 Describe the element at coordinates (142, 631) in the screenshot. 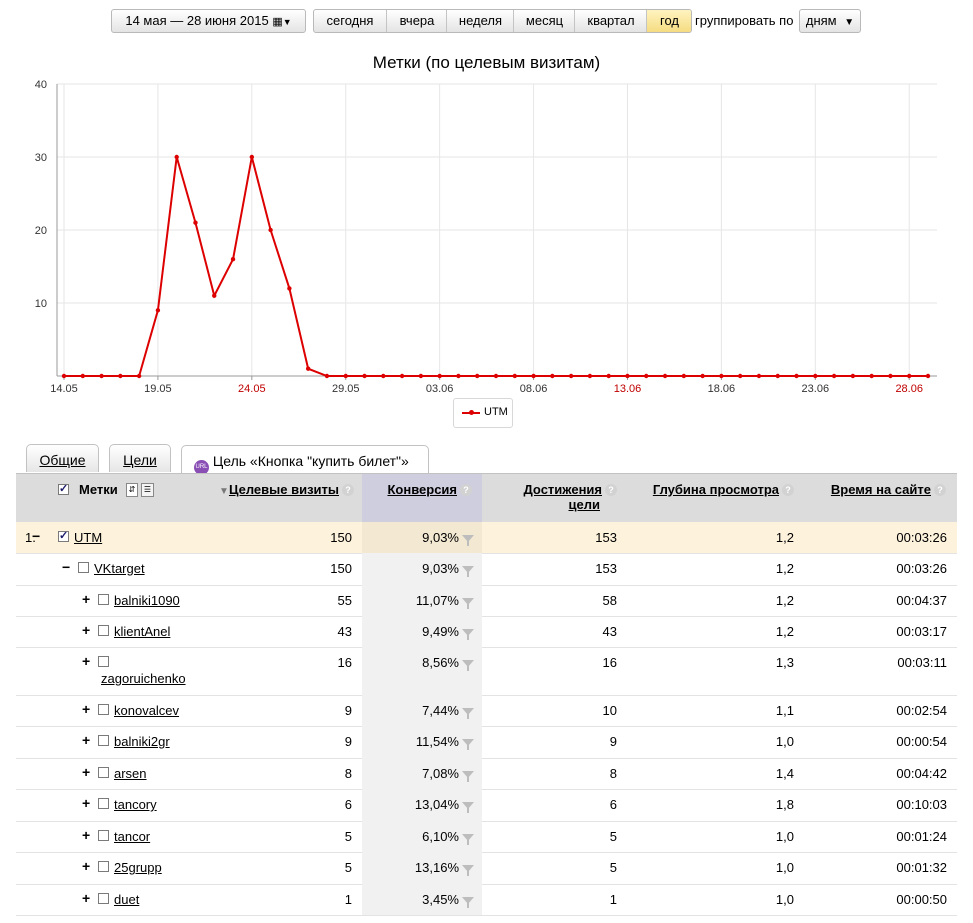

I see `row-label-link: klientAnel` at that location.